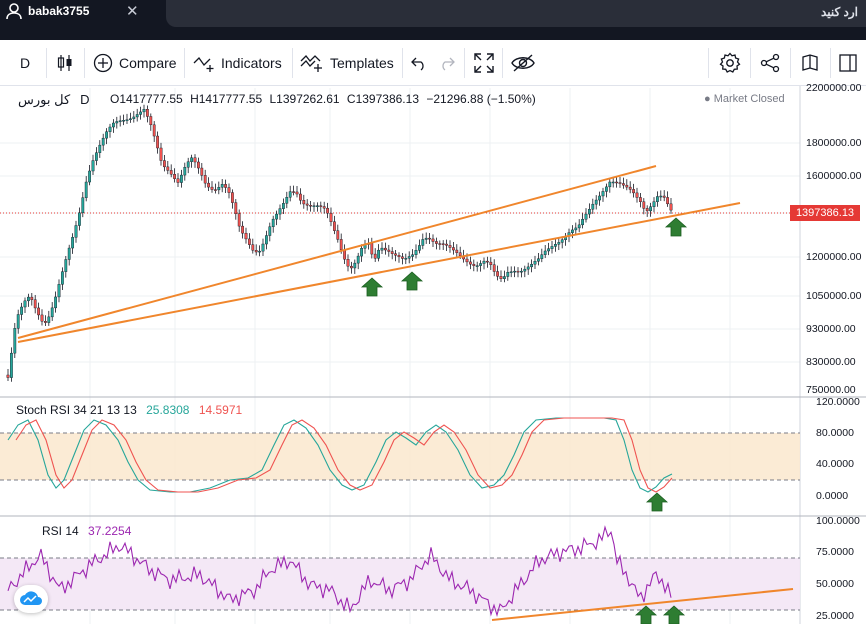 This screenshot has width=866, height=624. What do you see at coordinates (810, 62) in the screenshot?
I see `book-icon` at bounding box center [810, 62].